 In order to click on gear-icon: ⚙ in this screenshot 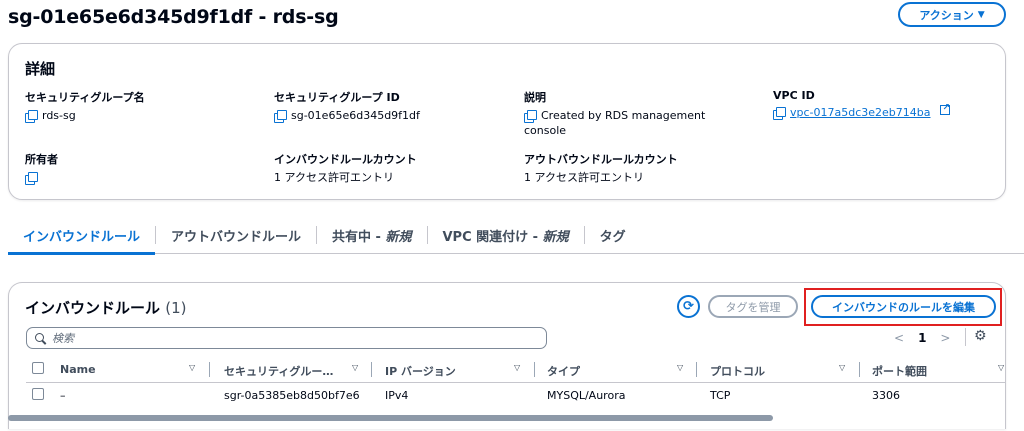, I will do `click(981, 336)`.